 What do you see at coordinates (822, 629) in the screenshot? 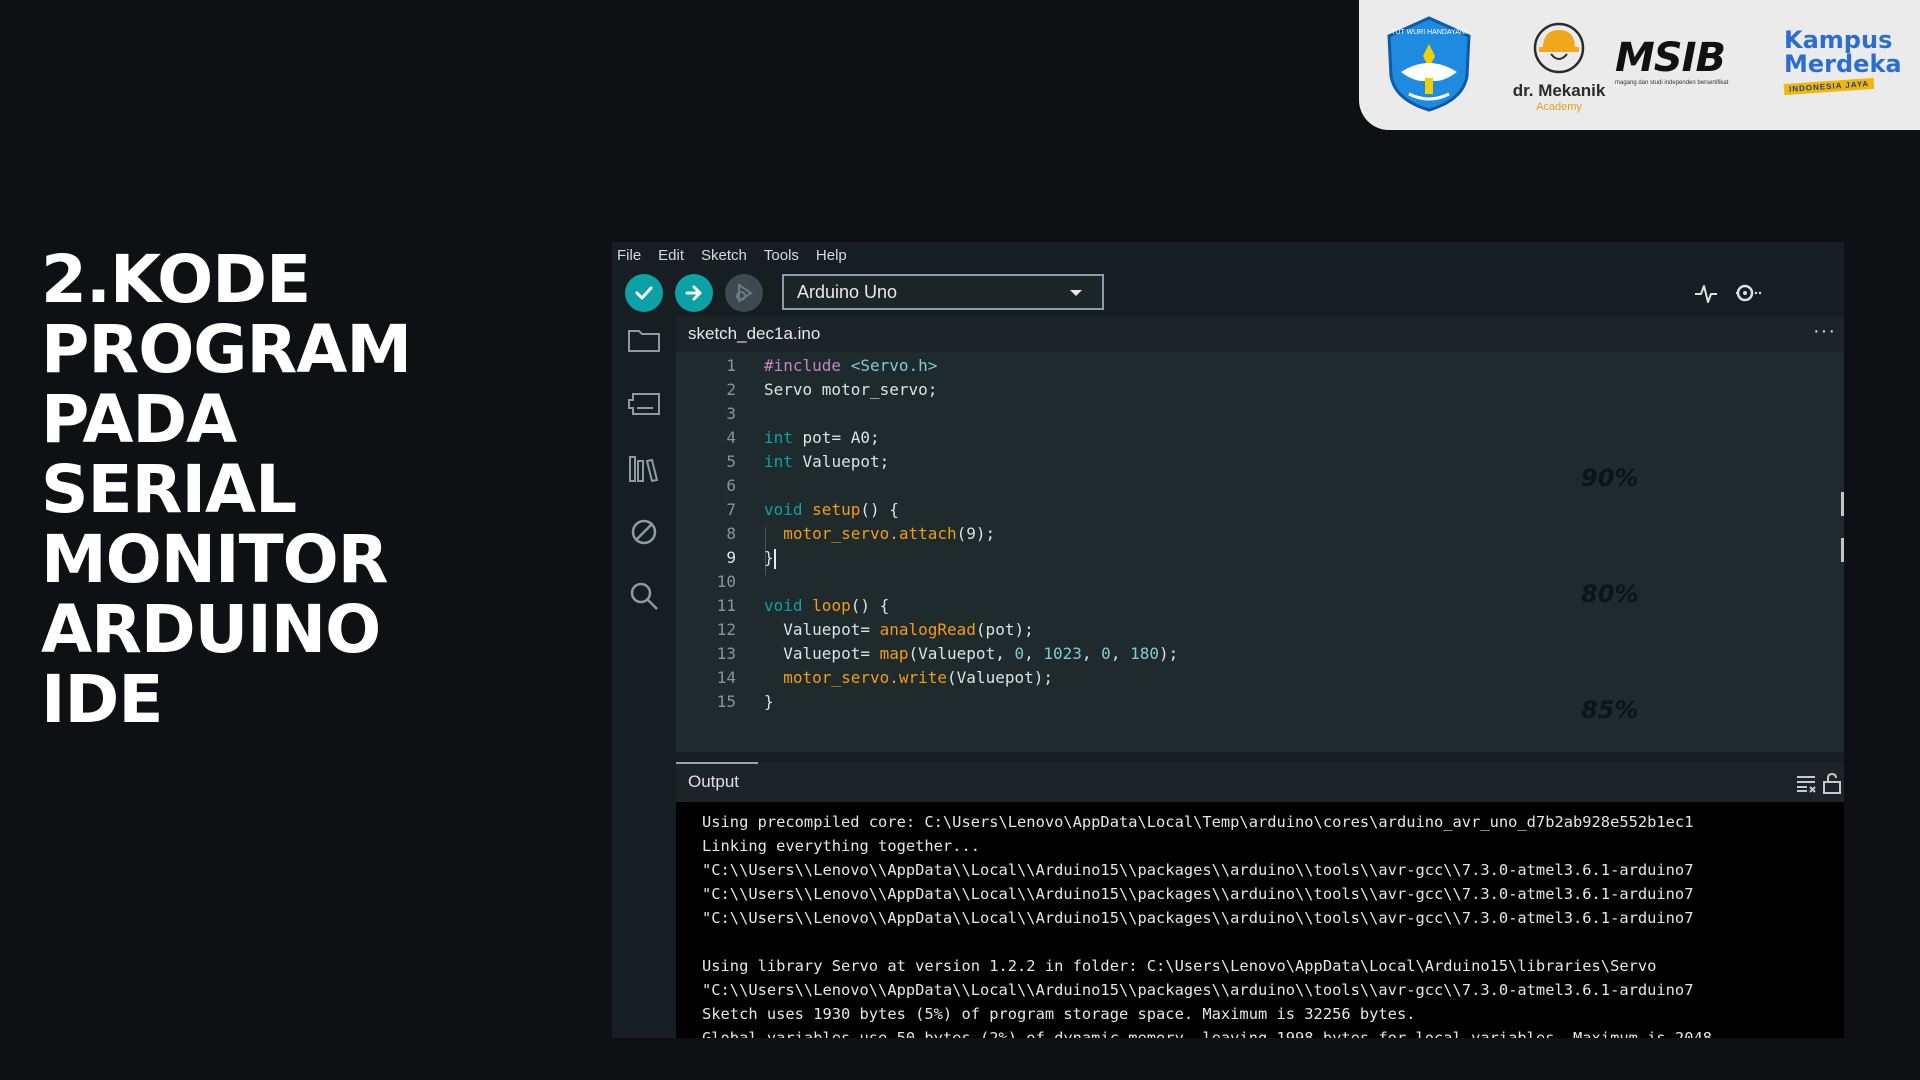
I see `code-token: Valuepot=` at bounding box center [822, 629].